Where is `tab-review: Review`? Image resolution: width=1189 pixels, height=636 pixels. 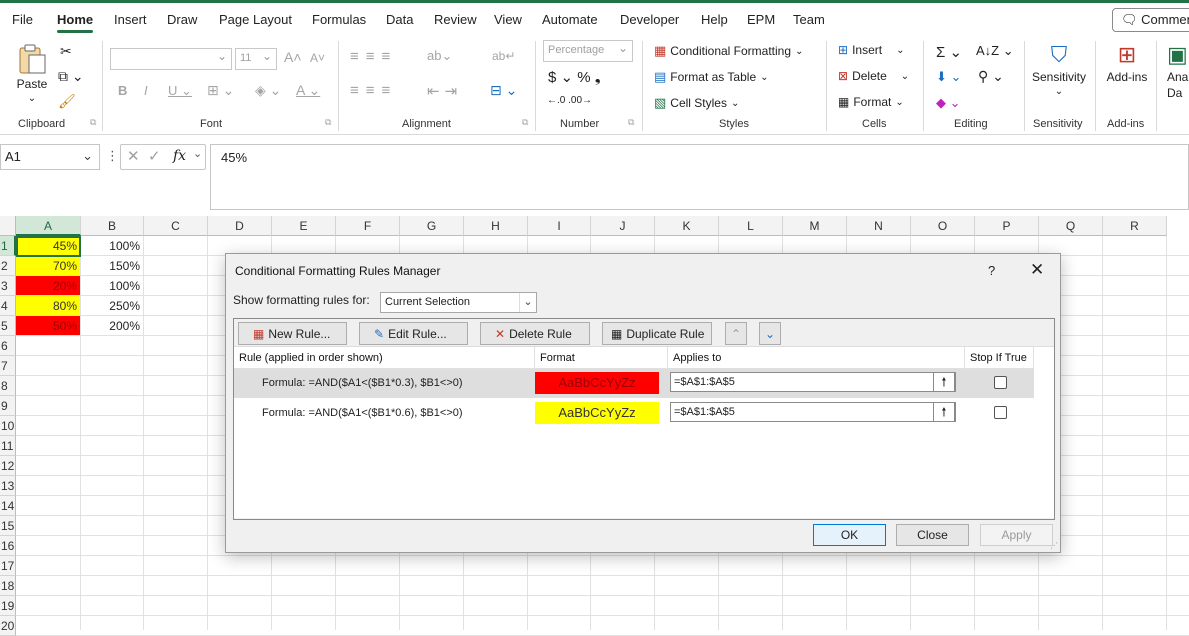 tab-review: Review is located at coordinates (455, 19).